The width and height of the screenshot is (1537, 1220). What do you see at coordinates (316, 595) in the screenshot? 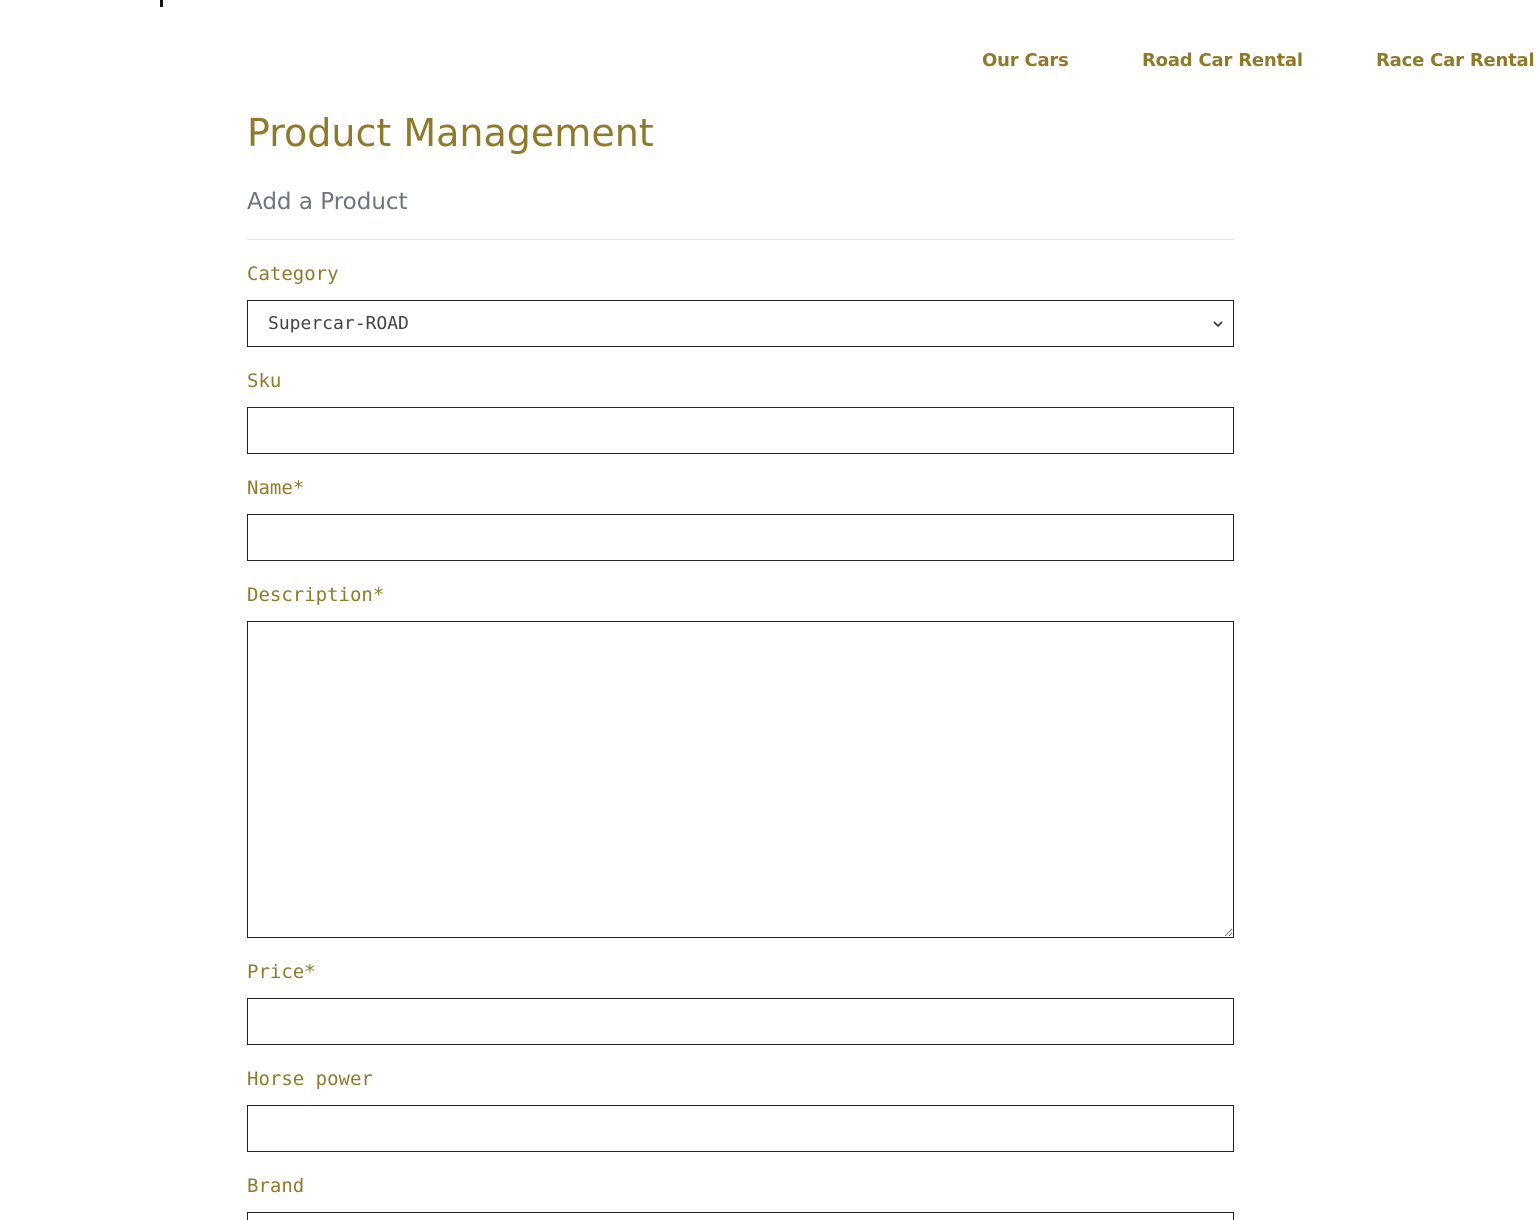
I see `description-label: Description*` at bounding box center [316, 595].